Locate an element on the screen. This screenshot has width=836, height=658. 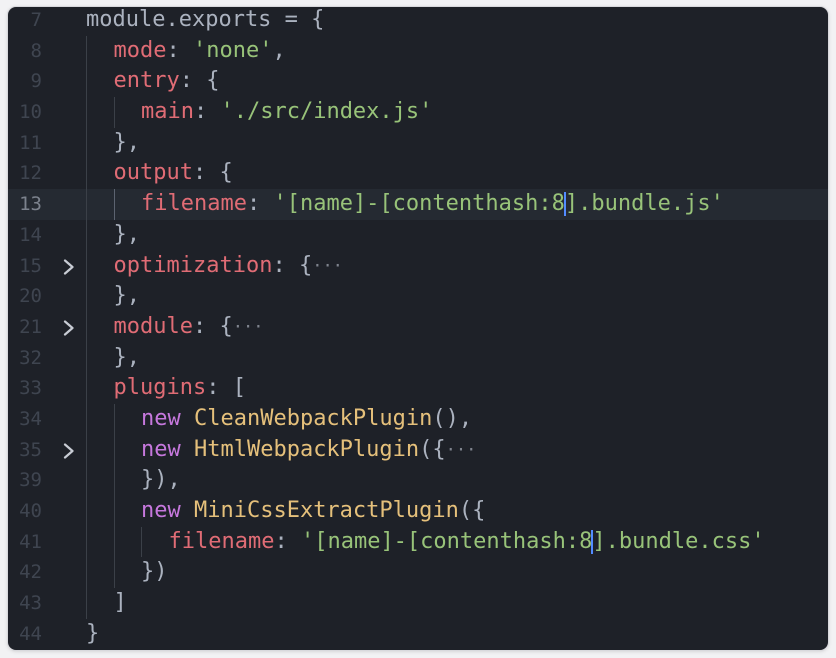
code-content: plugins: [ is located at coordinates (166, 388).